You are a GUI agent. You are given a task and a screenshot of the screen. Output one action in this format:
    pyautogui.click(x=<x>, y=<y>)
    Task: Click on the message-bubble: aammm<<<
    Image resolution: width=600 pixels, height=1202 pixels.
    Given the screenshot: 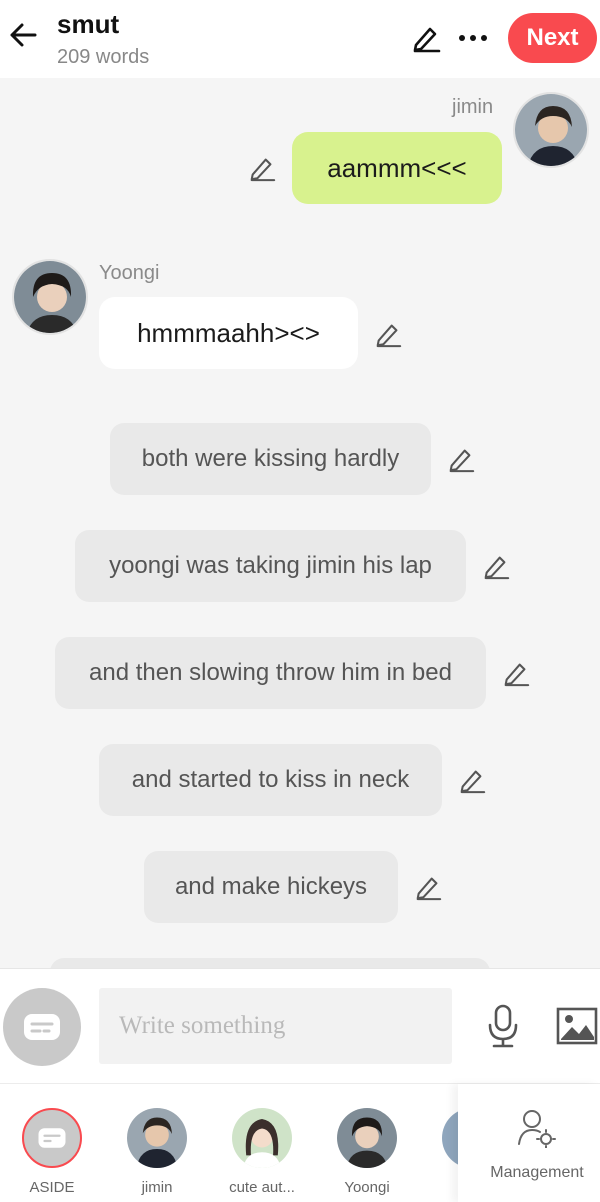 What is the action you would take?
    pyautogui.click(x=397, y=168)
    